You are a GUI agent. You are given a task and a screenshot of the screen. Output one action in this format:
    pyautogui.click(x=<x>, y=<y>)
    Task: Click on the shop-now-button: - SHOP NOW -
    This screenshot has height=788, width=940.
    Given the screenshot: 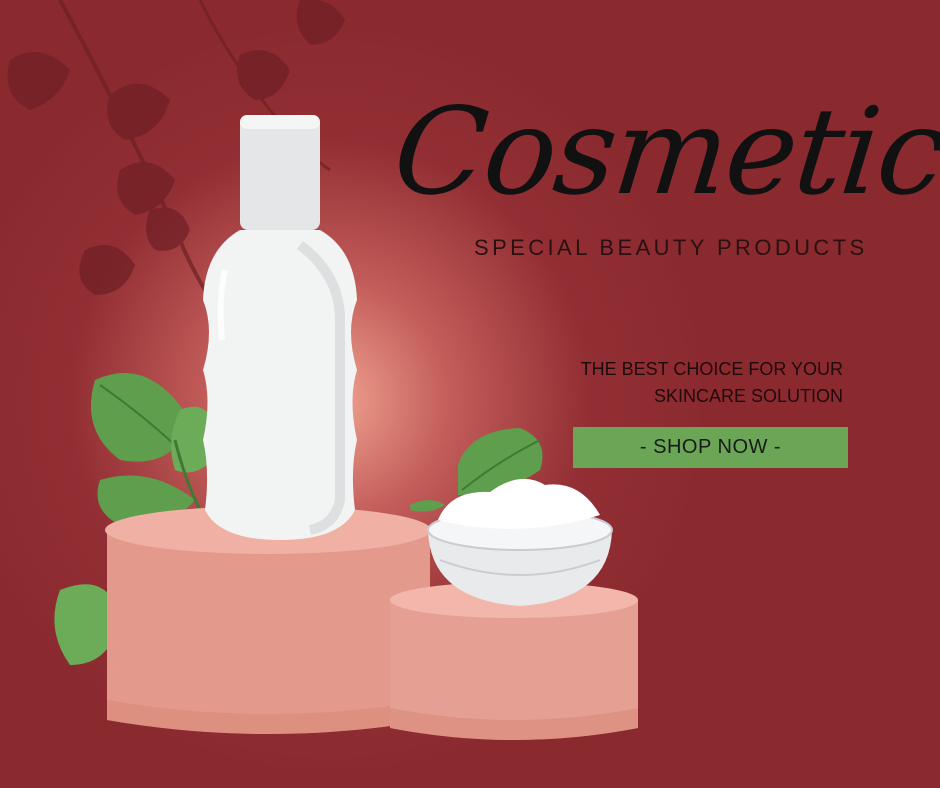 What is the action you would take?
    pyautogui.click(x=710, y=447)
    